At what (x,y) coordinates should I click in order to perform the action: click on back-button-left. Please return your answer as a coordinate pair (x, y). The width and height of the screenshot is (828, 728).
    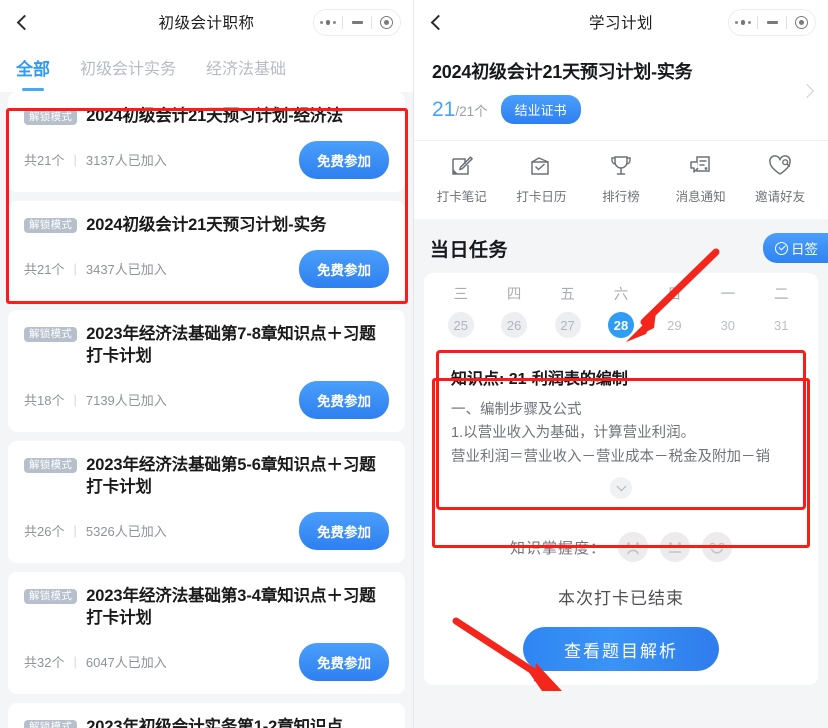
    Looking at the image, I should click on (22, 22).